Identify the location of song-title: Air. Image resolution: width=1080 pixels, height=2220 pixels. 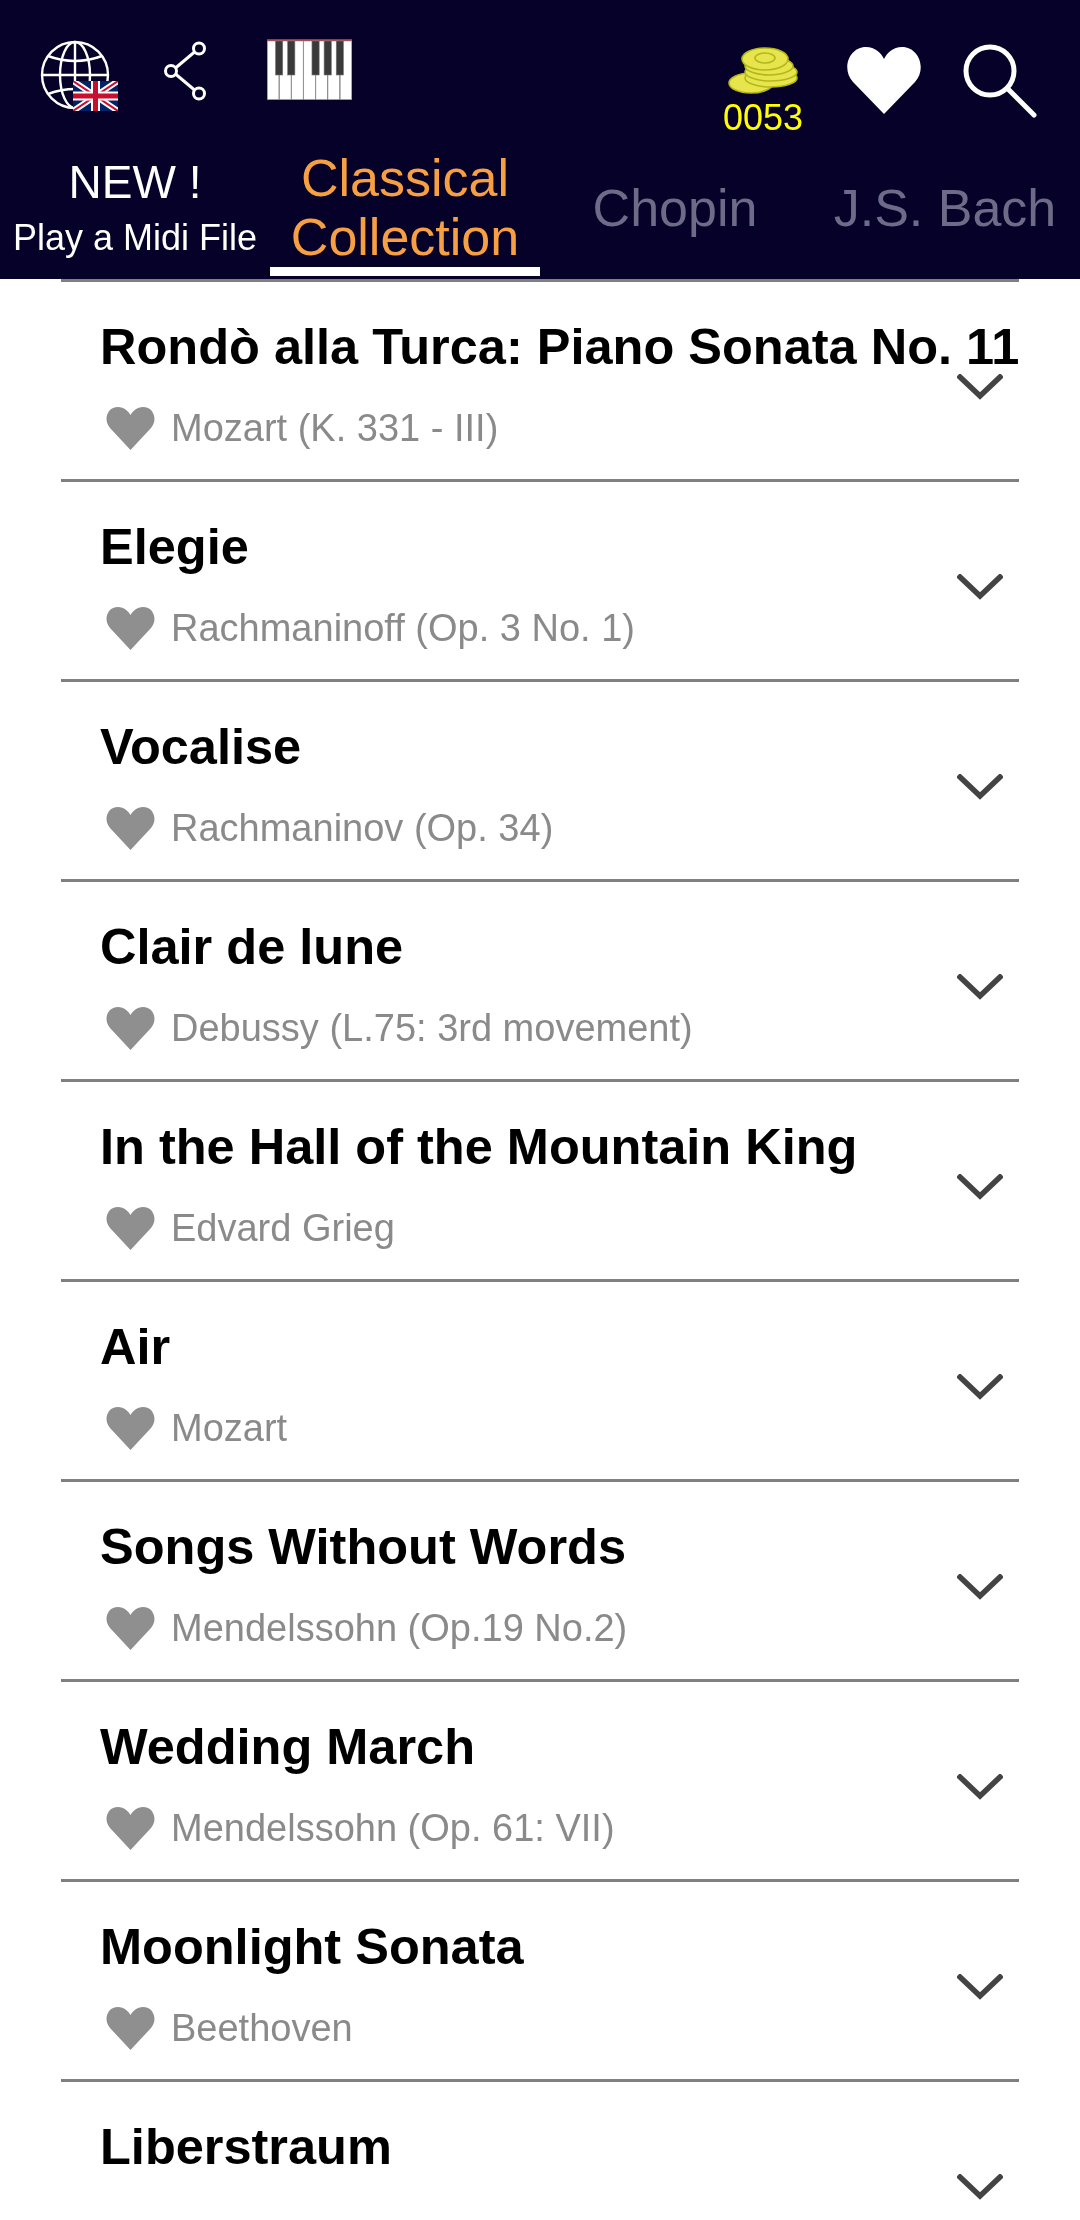
(135, 1347).